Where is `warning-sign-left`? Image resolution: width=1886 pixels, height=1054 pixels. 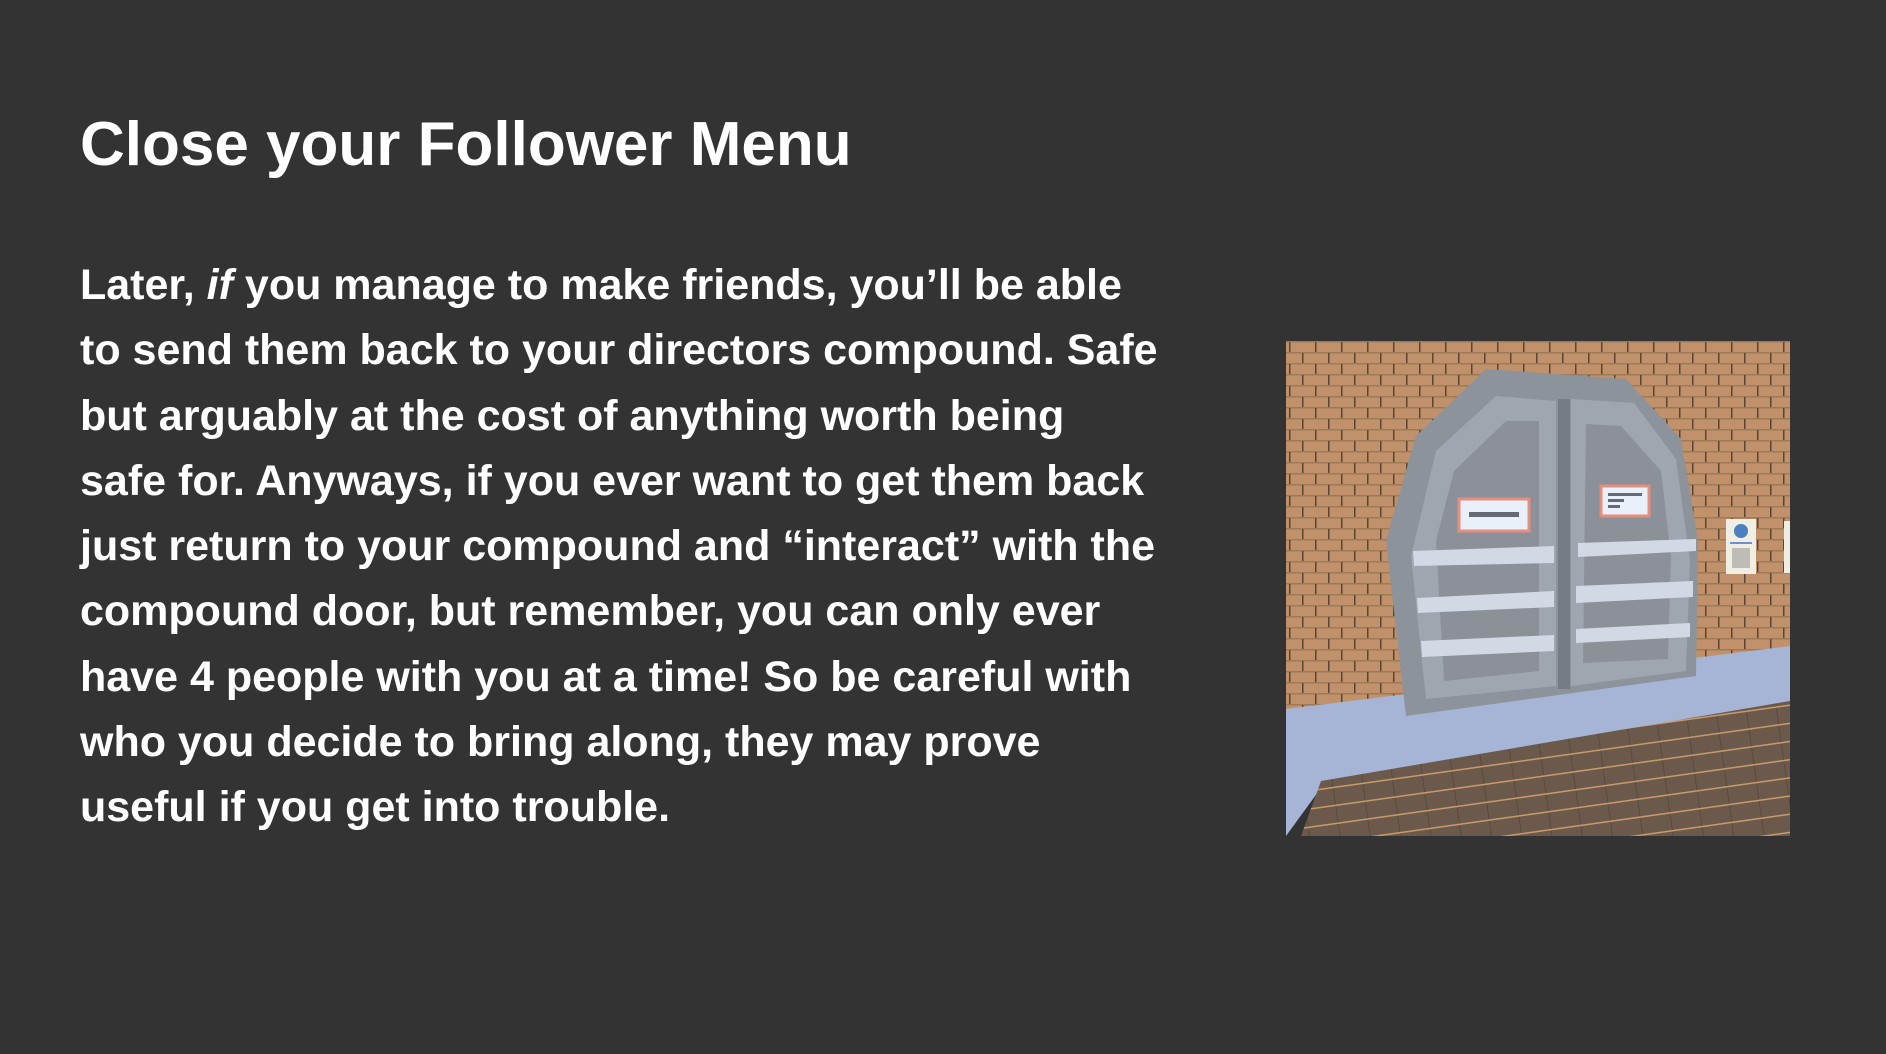 warning-sign-left is located at coordinates (1494, 515).